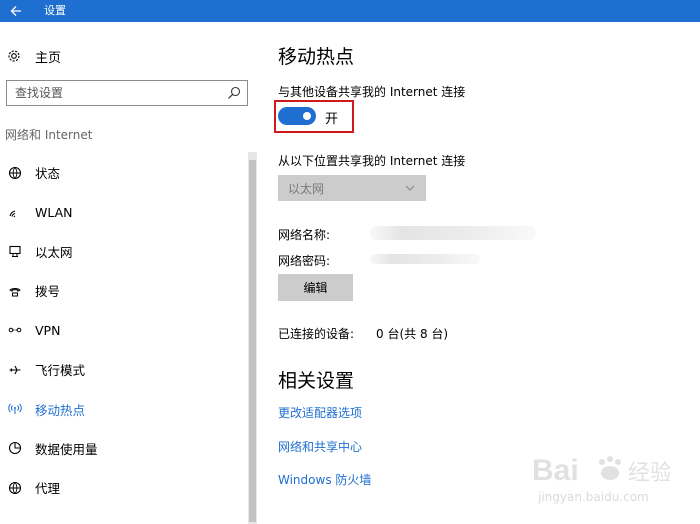 The image size is (700, 524). Describe the element at coordinates (453, 233) in the screenshot. I see `network-name-value-blurred` at that location.